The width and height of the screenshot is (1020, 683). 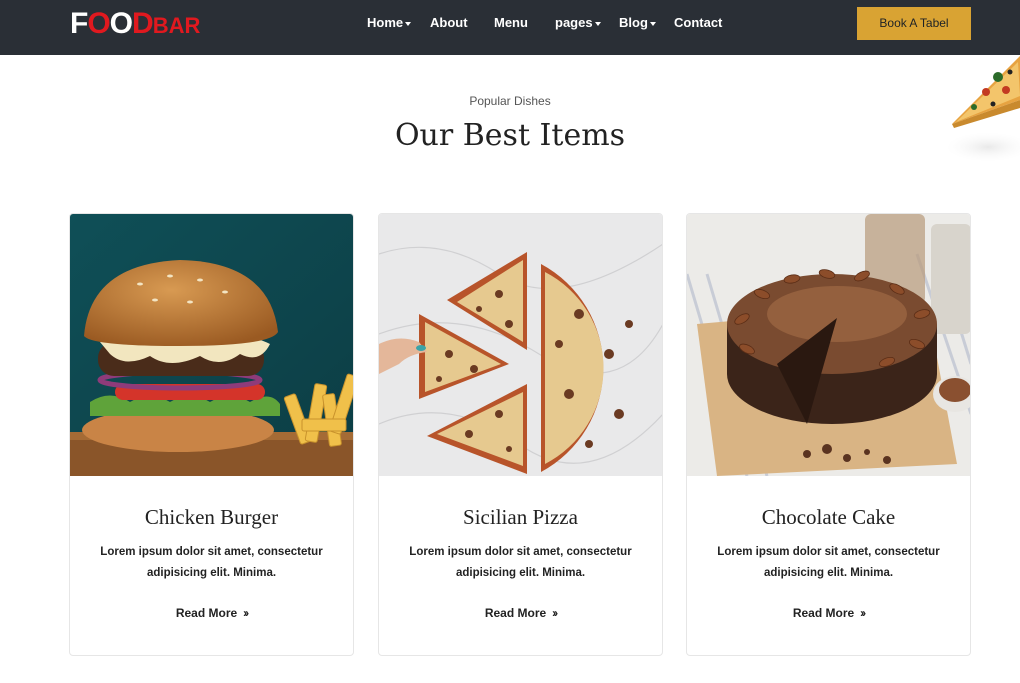 I want to click on pizza-image, so click(x=520, y=345).